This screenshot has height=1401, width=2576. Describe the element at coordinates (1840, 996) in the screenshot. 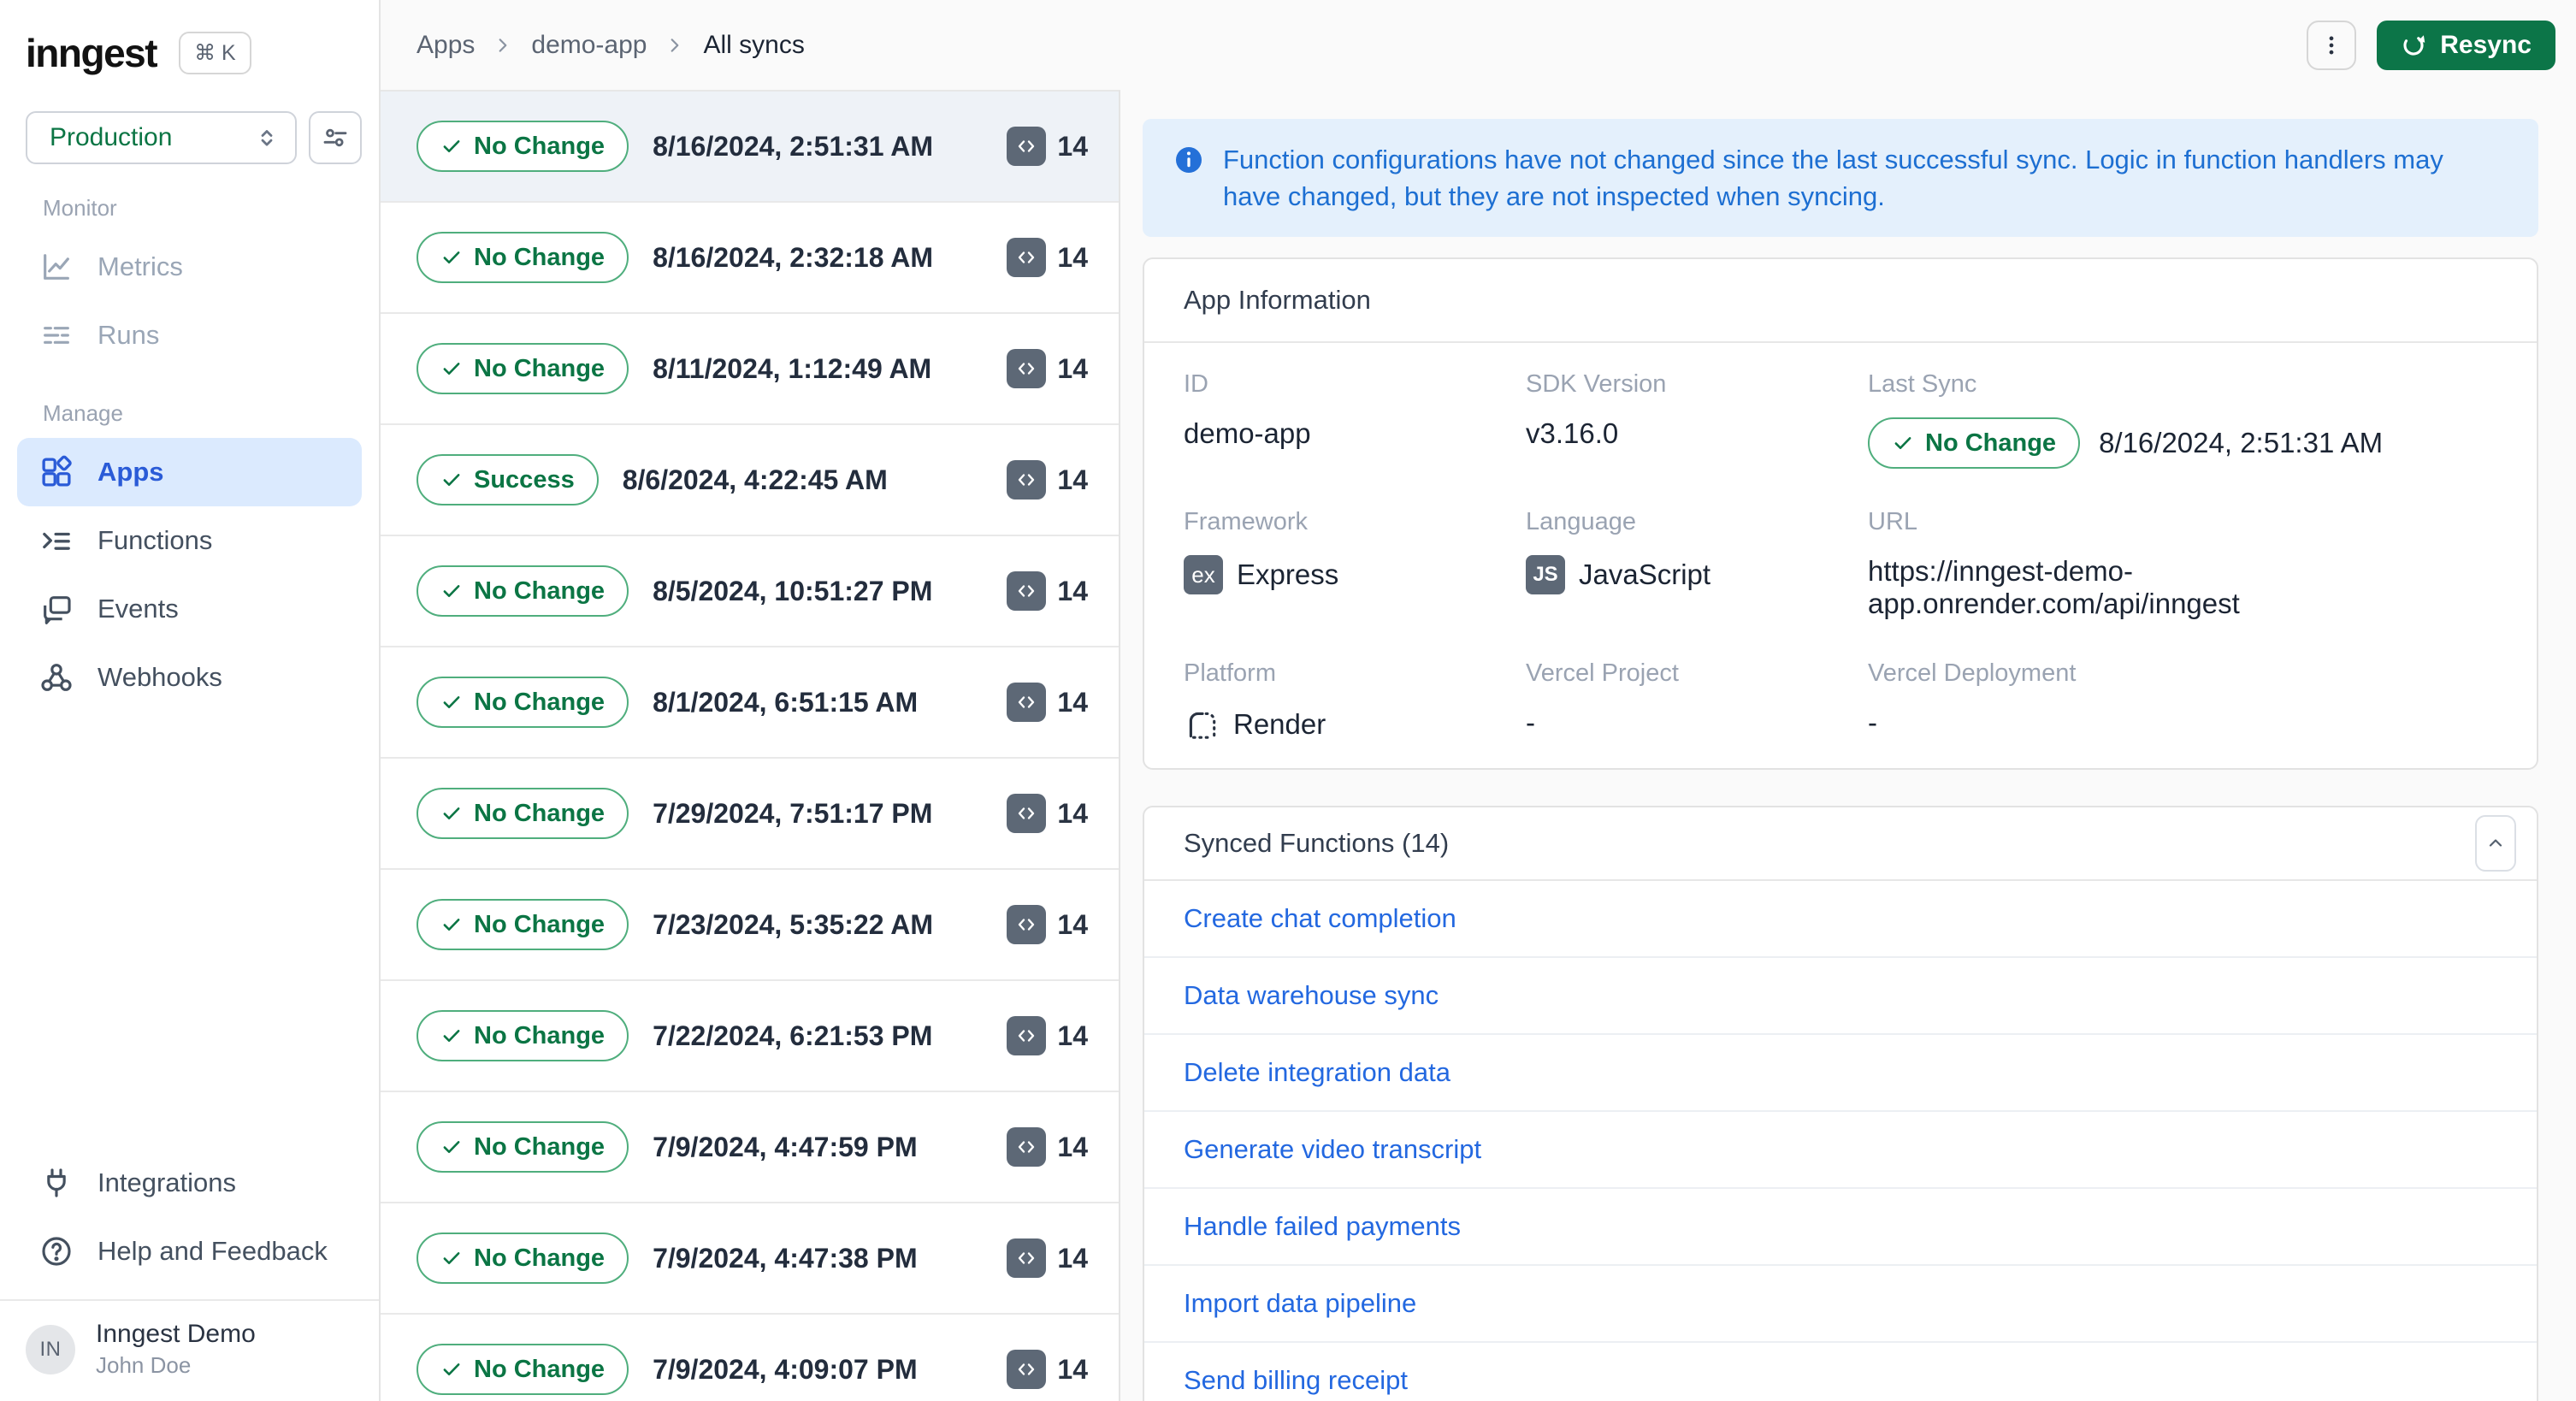

I see `function-row: Data warehouse sync` at that location.